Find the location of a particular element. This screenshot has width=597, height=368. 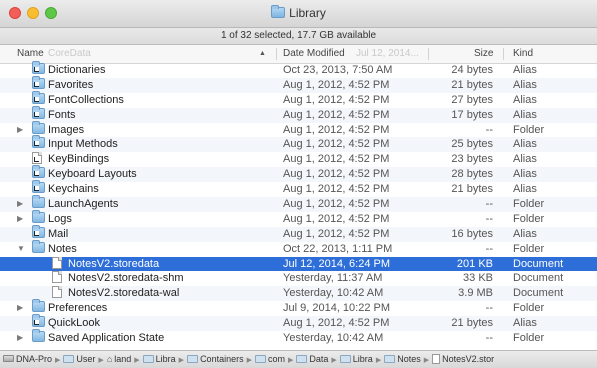

path-crumb: ⌂ land ▶ is located at coordinates (123, 359).